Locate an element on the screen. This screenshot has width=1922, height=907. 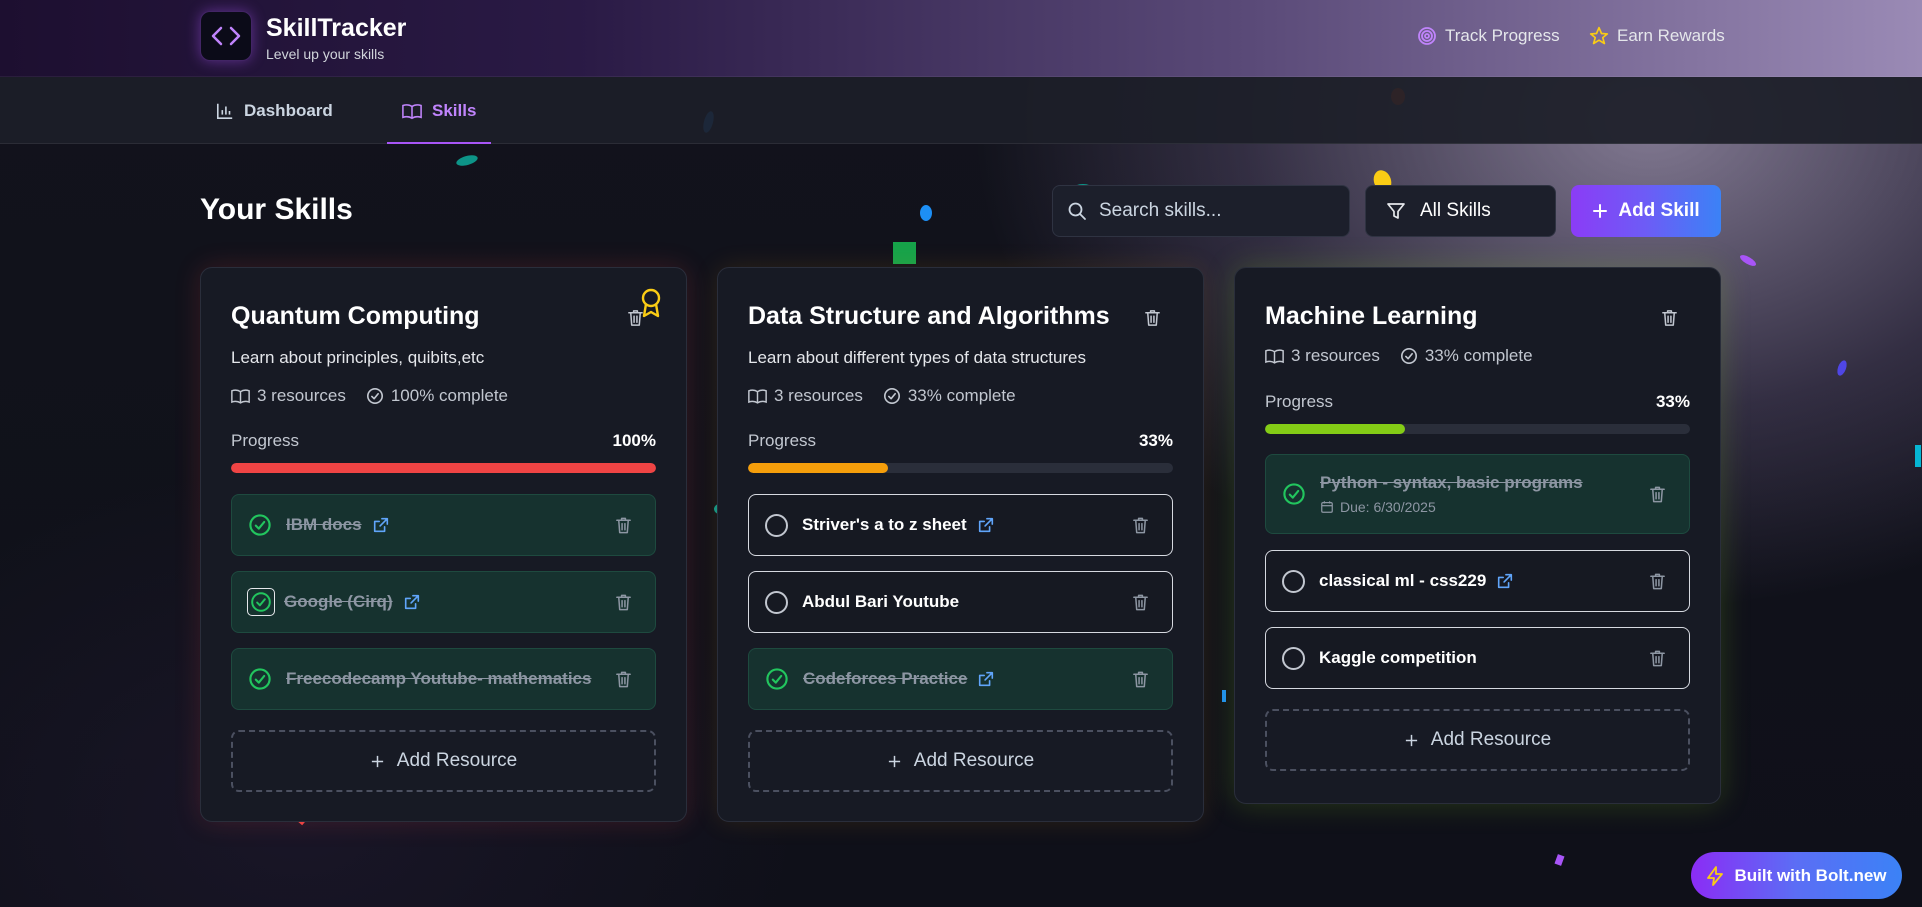
code-icon is located at coordinates (226, 36).